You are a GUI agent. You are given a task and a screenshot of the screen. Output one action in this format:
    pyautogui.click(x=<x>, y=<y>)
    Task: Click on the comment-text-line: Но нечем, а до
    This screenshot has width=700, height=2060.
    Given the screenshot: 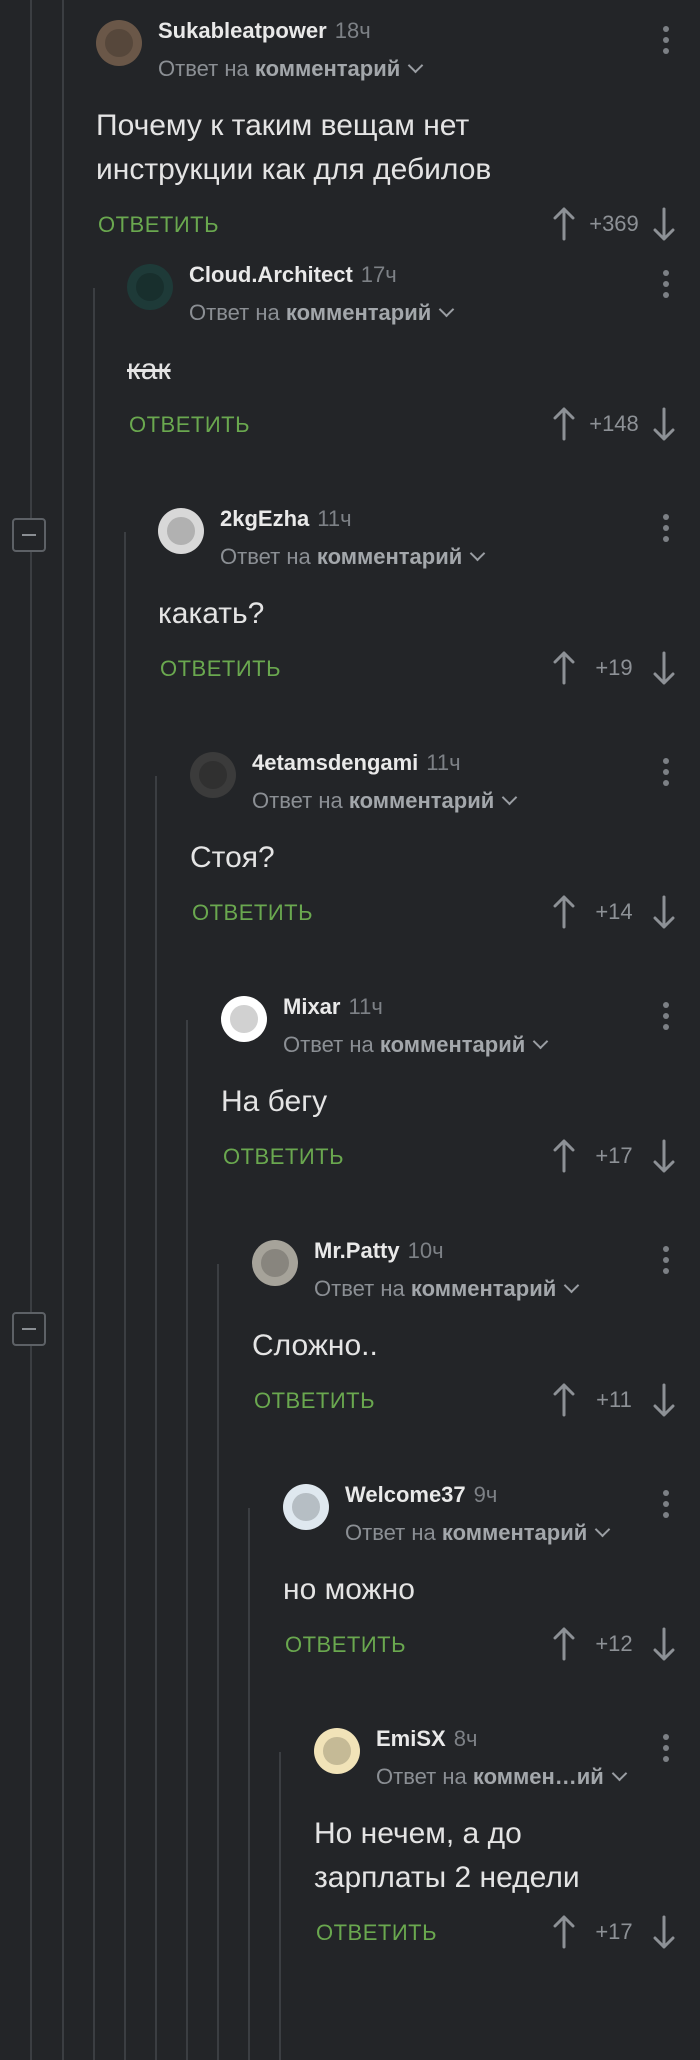 What is the action you would take?
    pyautogui.click(x=418, y=1833)
    